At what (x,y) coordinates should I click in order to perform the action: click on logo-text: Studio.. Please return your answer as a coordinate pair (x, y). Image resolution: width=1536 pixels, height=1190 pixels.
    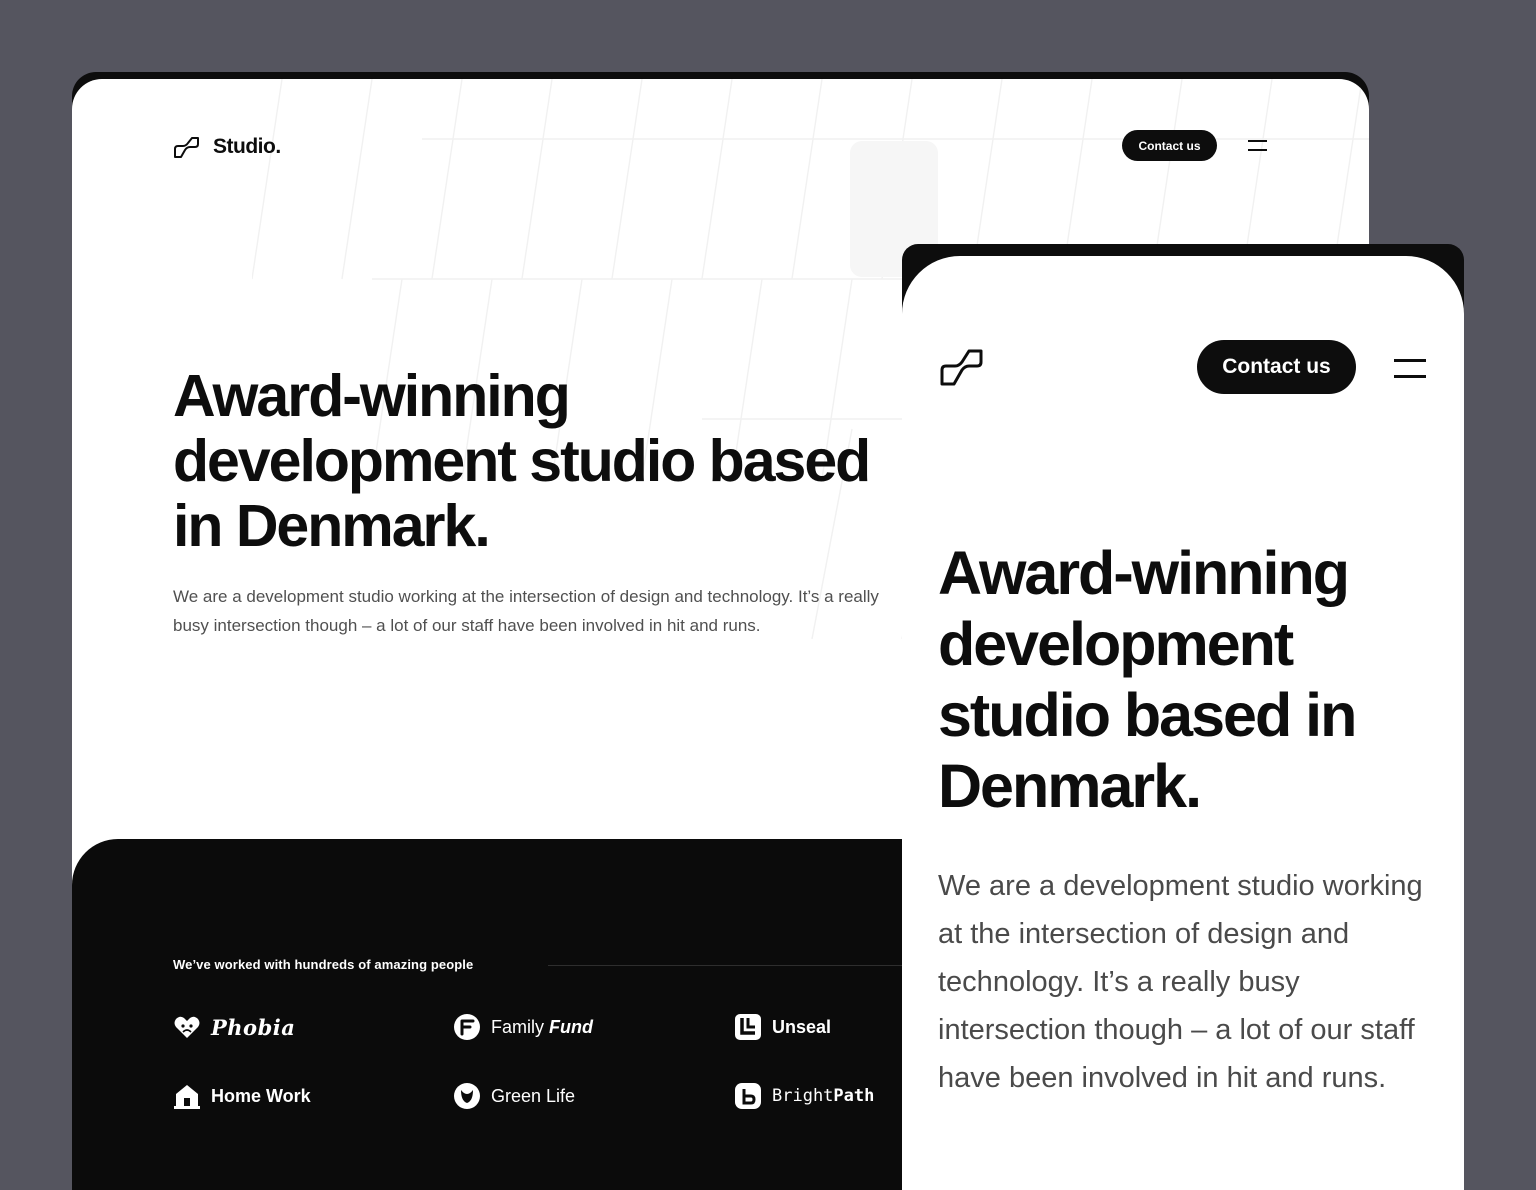
    Looking at the image, I should click on (247, 146).